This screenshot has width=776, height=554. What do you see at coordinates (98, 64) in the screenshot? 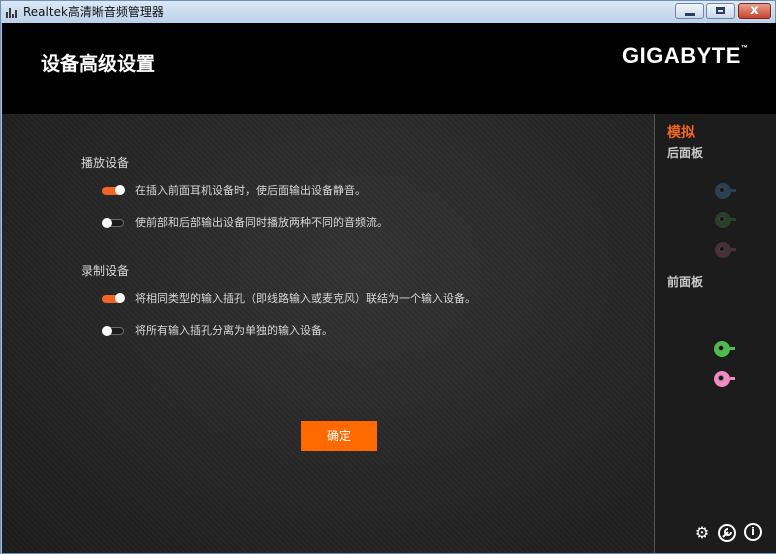
I see `page-title: 设备高级设置` at bounding box center [98, 64].